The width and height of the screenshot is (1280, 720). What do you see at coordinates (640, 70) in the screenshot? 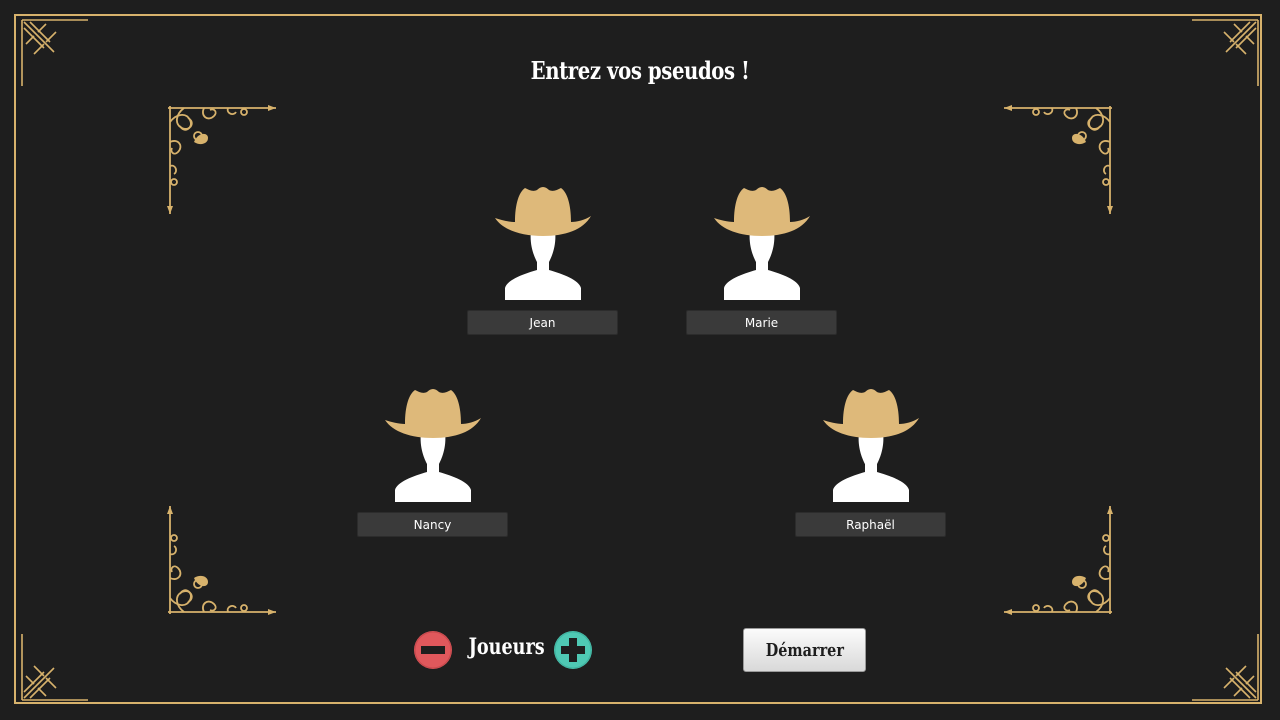
I see `page-title: Entrez vos pseudos !` at bounding box center [640, 70].